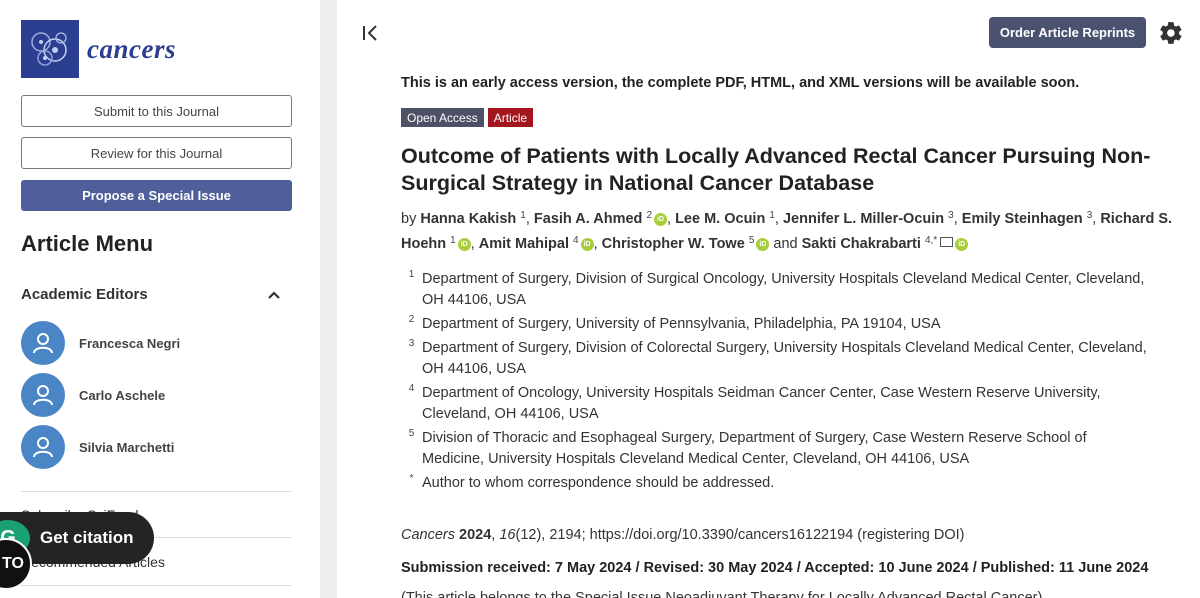 The height and width of the screenshot is (598, 1200). I want to click on affiliation-number: 2, so click(411, 319).